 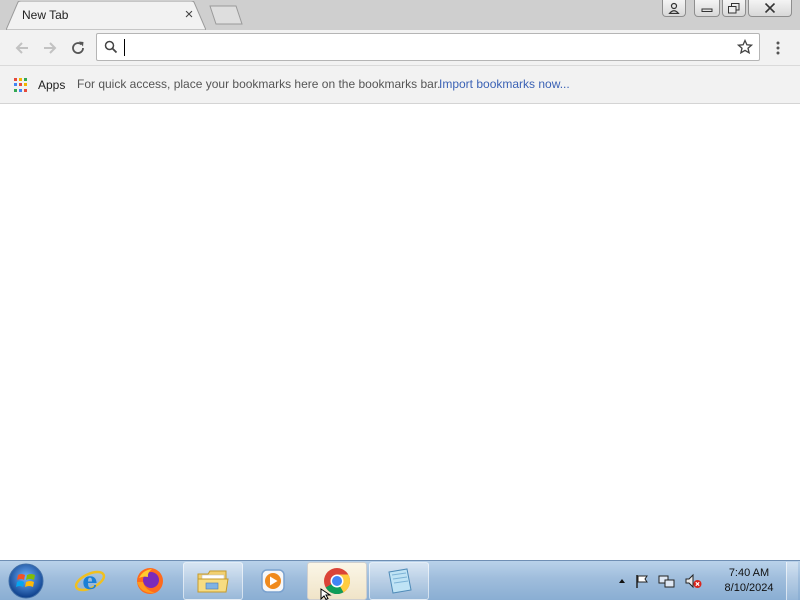 I want to click on profile-icon, so click(x=674, y=8).